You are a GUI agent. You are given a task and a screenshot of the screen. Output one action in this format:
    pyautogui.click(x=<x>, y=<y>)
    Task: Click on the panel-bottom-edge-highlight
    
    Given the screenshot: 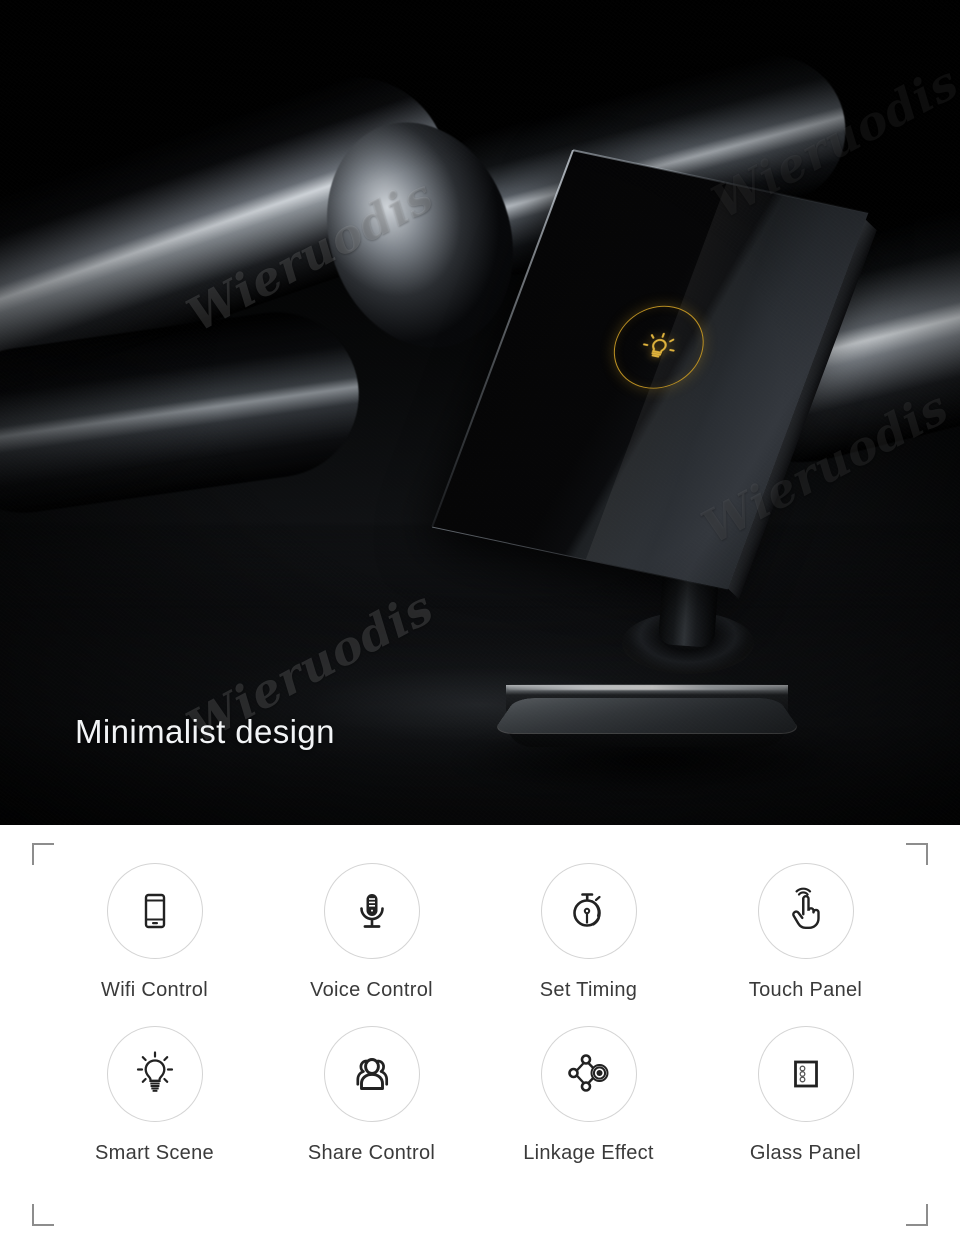 What is the action you would take?
    pyautogui.click(x=579, y=558)
    